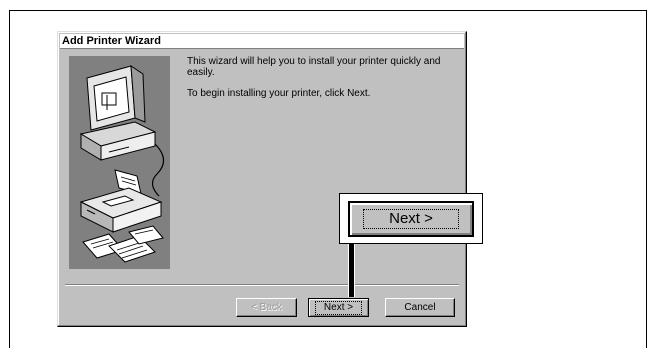  Describe the element at coordinates (266, 307) in the screenshot. I see `back-button: < Back` at that location.